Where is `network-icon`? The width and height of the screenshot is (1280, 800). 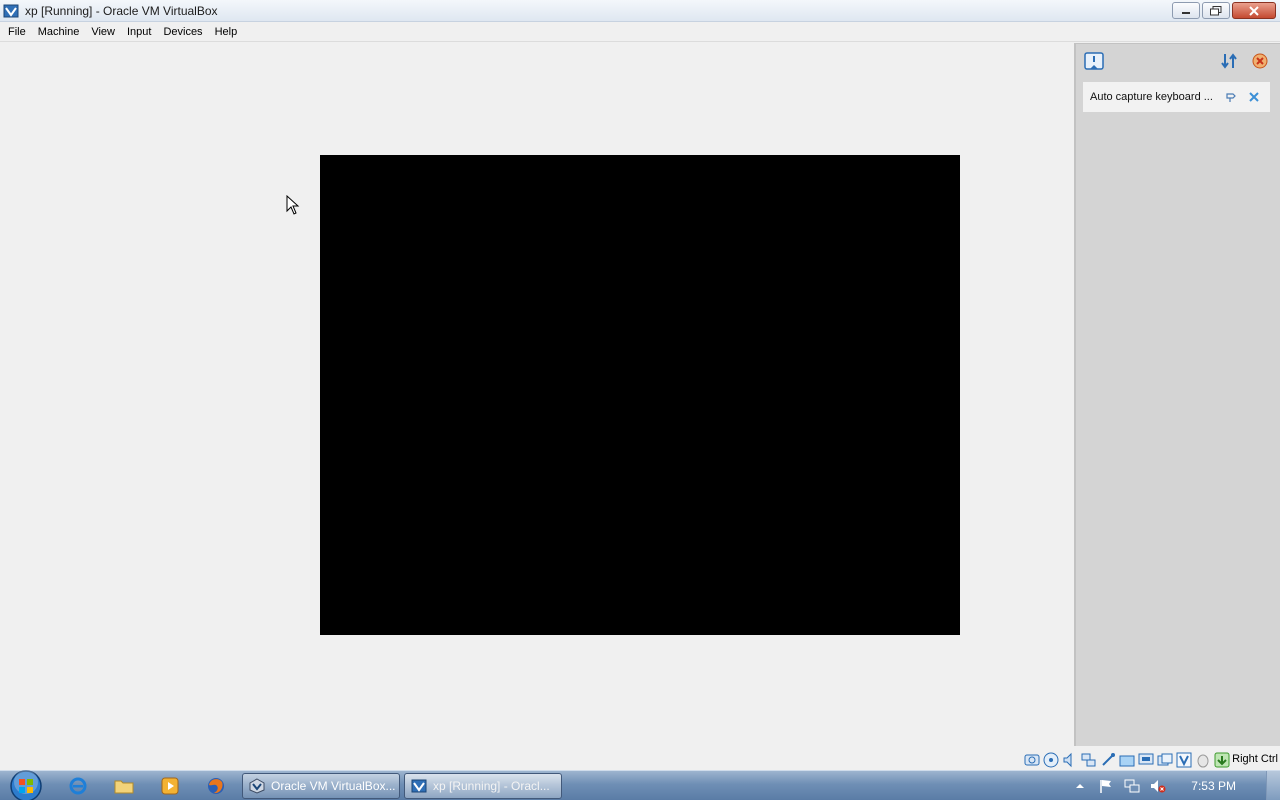
network-icon is located at coordinates (1089, 760).